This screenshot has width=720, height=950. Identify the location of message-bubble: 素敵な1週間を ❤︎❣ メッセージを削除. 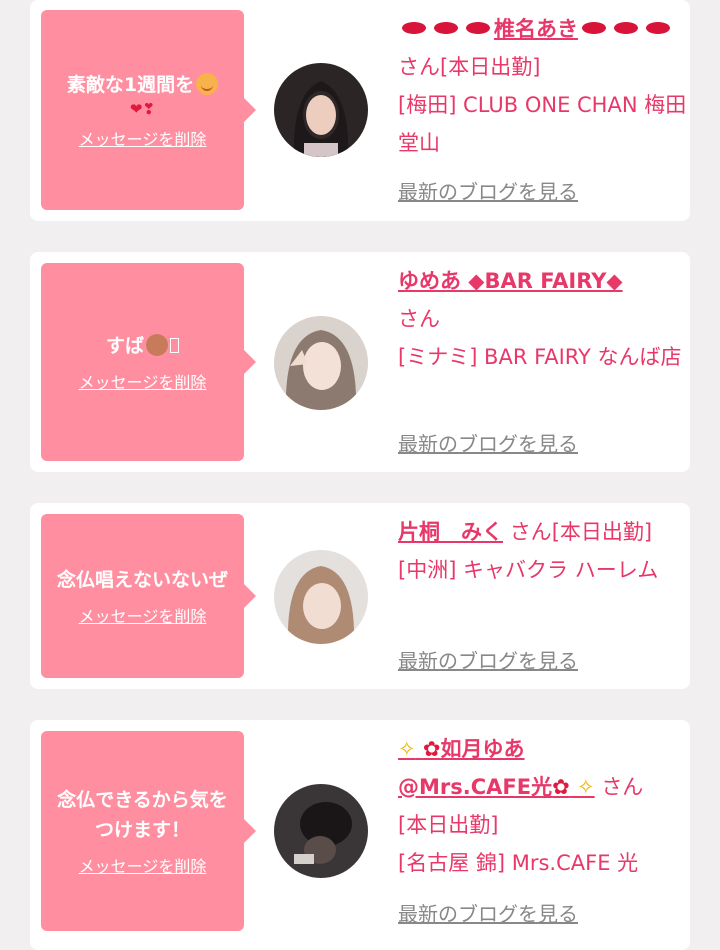
(148, 110).